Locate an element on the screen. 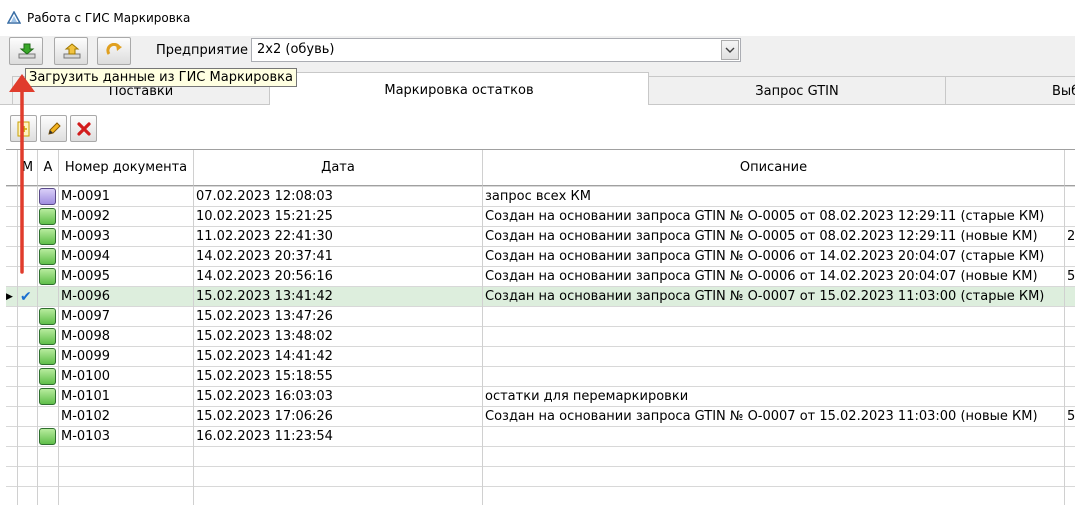 This screenshot has width=1075, height=505. cell-description: запрос всех КМ is located at coordinates (538, 196).